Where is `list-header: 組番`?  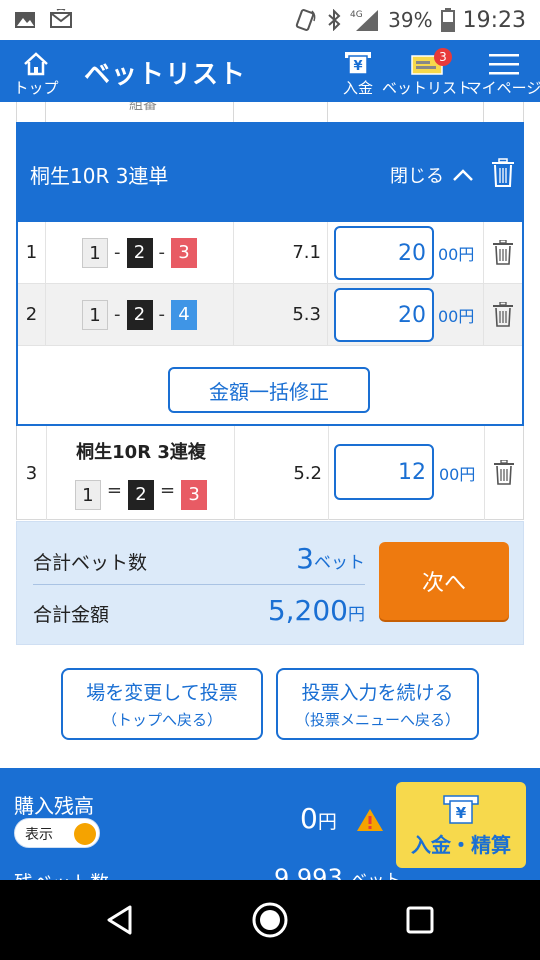
list-header: 組番 is located at coordinates (270, 112).